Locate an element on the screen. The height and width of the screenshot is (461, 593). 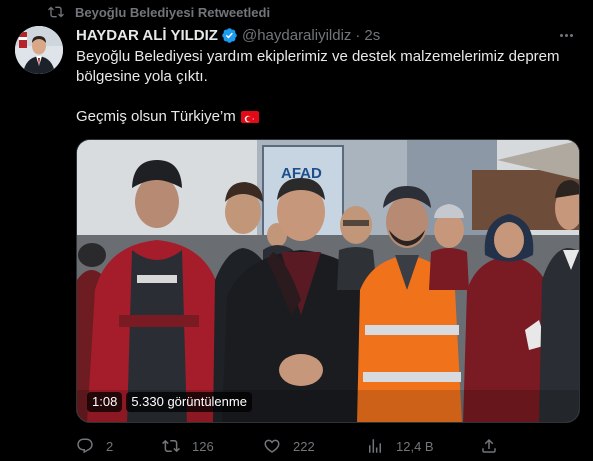
more-options-icon is located at coordinates (566, 35).